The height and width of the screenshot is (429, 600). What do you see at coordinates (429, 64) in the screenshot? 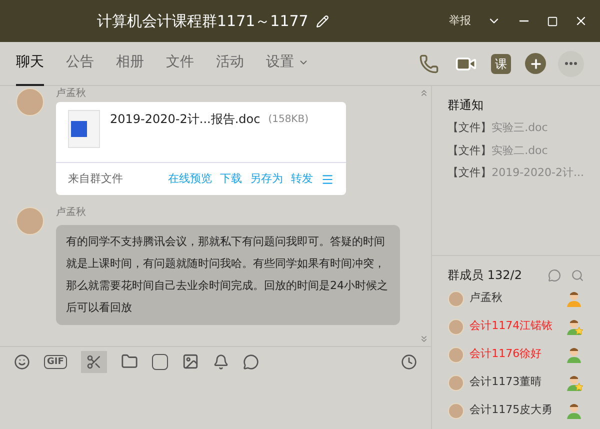
I see `phone-icon` at bounding box center [429, 64].